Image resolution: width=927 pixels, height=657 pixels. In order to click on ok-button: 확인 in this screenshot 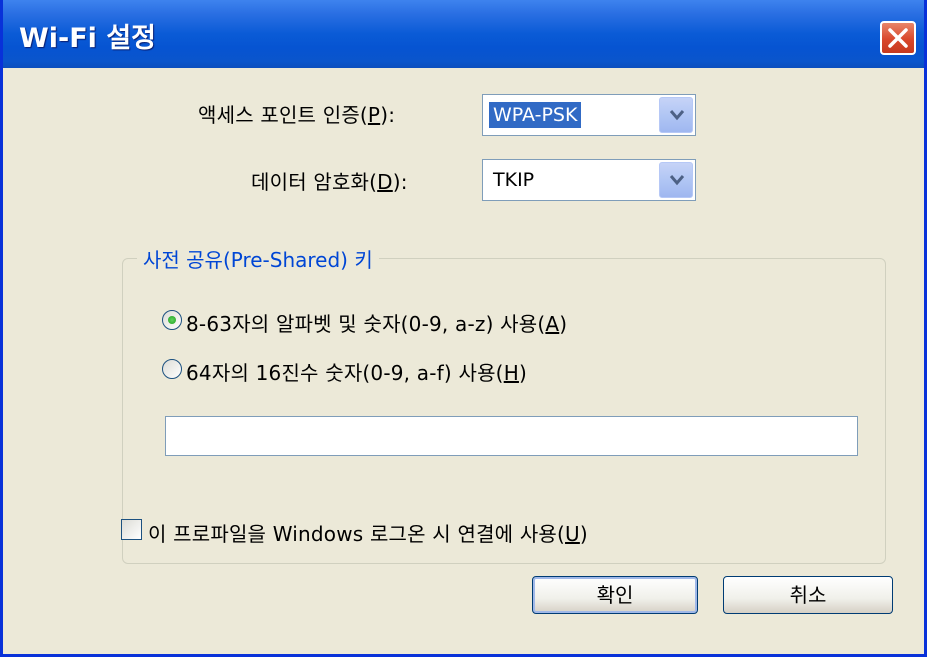, I will do `click(615, 595)`.